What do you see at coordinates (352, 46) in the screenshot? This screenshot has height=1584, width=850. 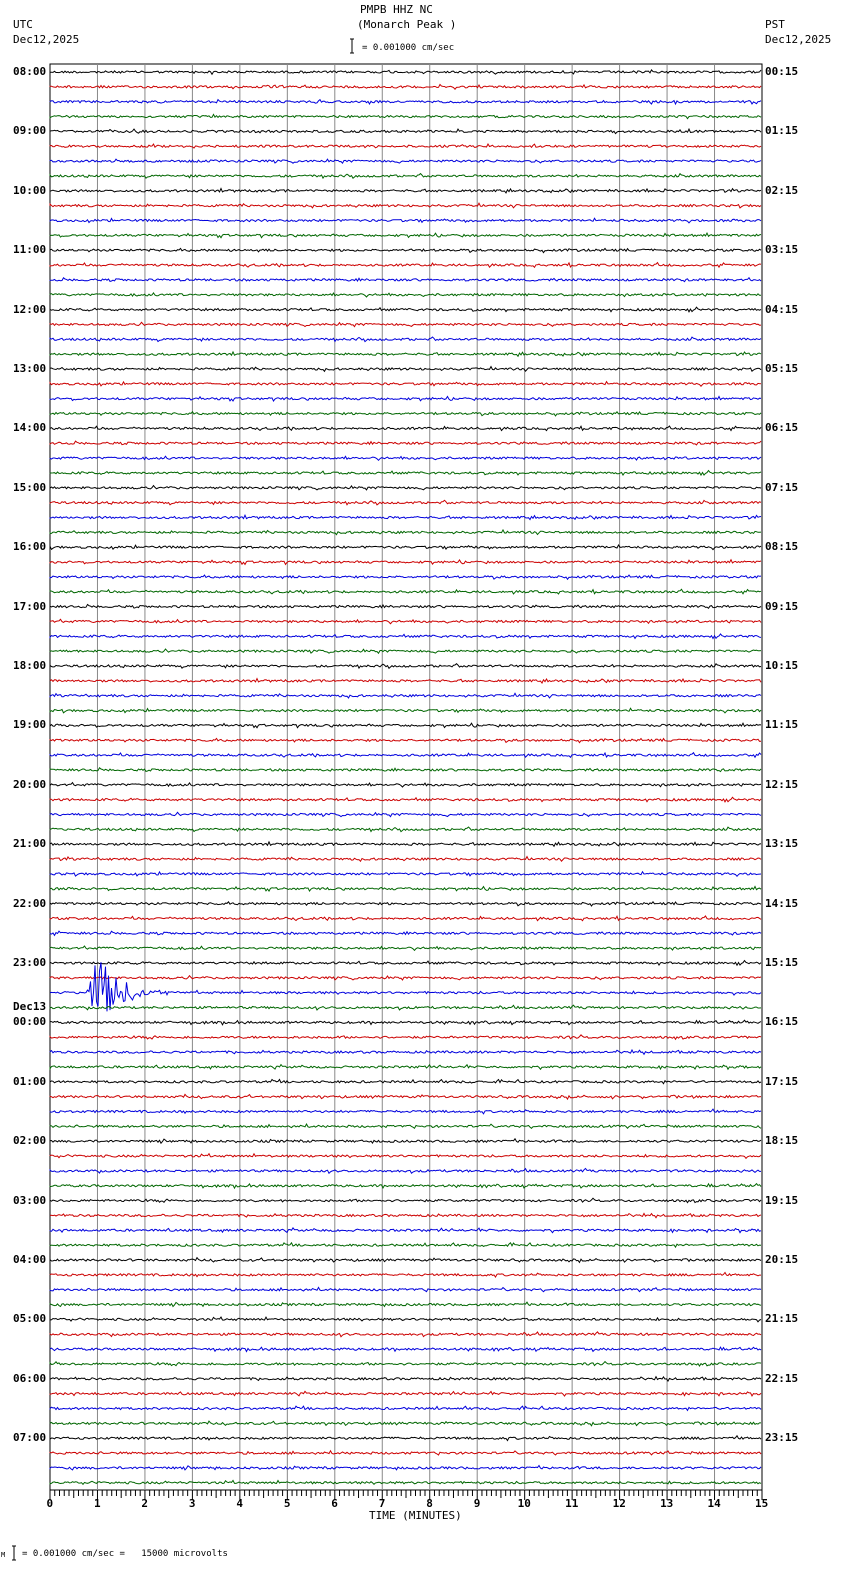 I see `scale-bar-icon` at bounding box center [352, 46].